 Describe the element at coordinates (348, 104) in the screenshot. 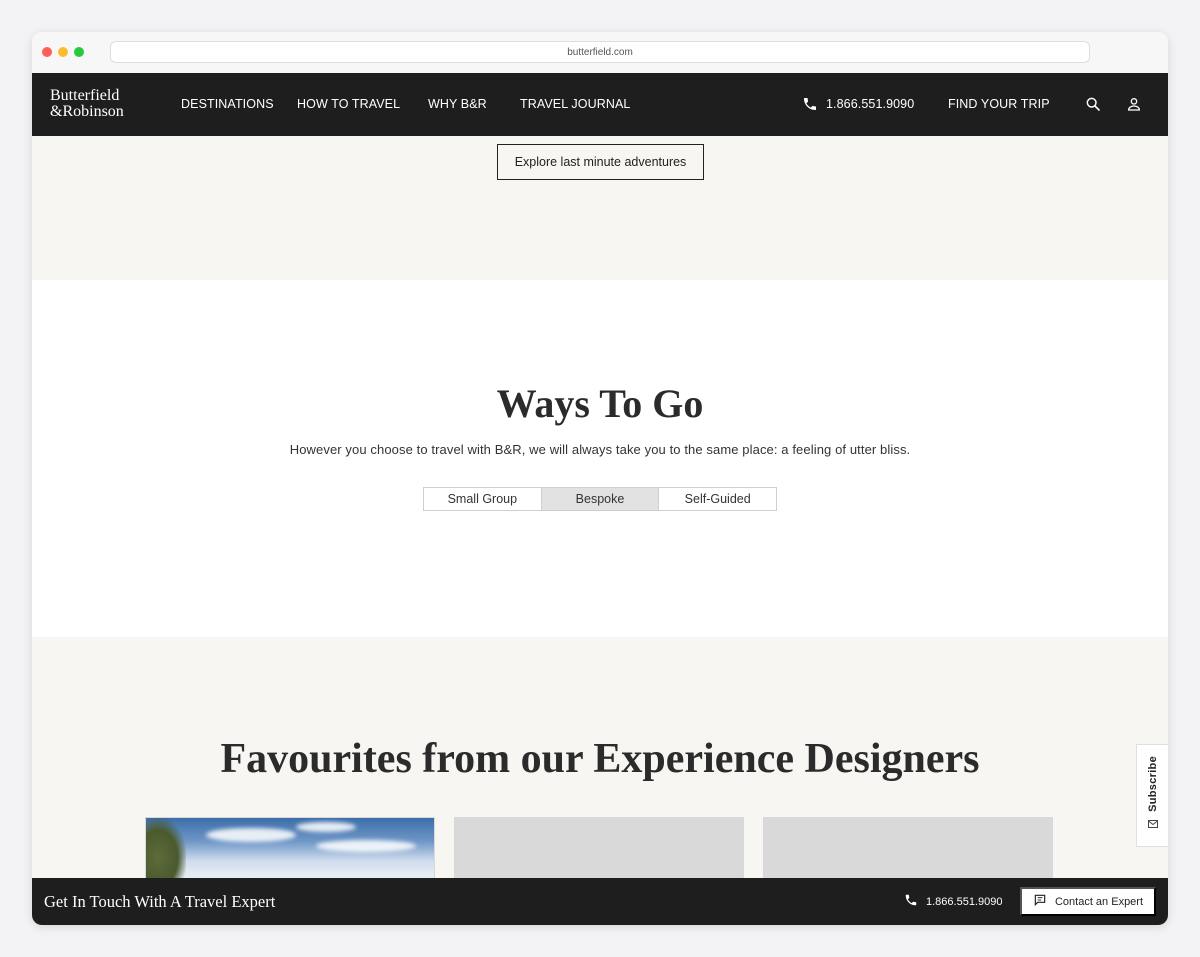

I see `nav-how-to-travel: HOW TO TRAVEL` at that location.